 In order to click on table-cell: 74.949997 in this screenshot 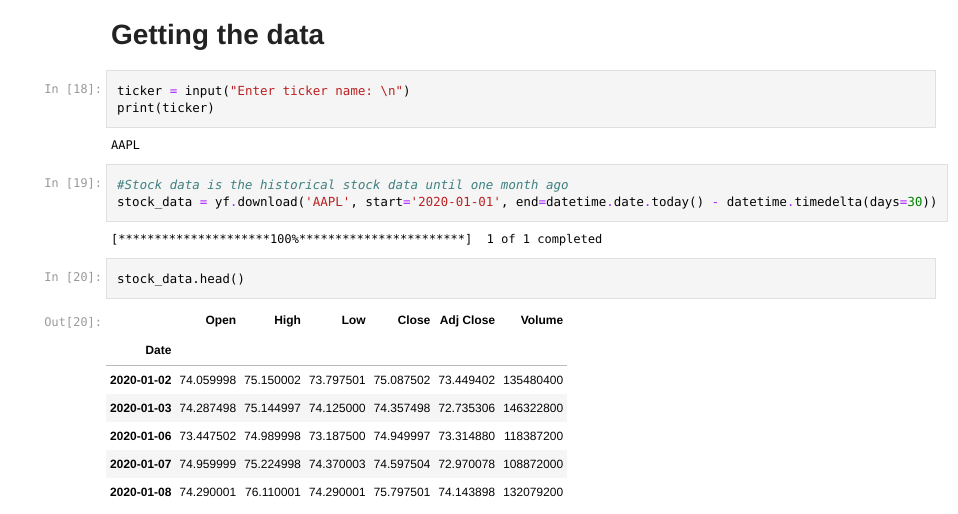, I will do `click(402, 436)`.